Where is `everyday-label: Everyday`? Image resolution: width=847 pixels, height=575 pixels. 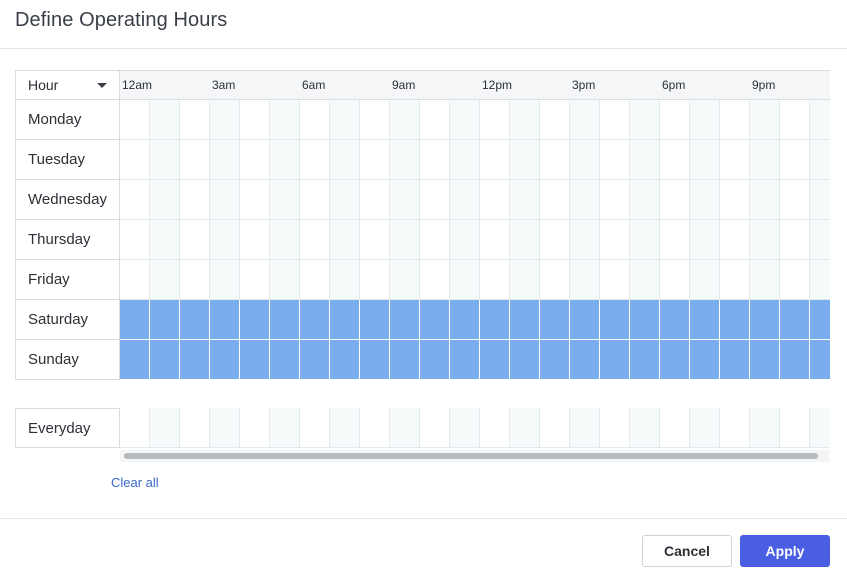 everyday-label: Everyday is located at coordinates (67, 428).